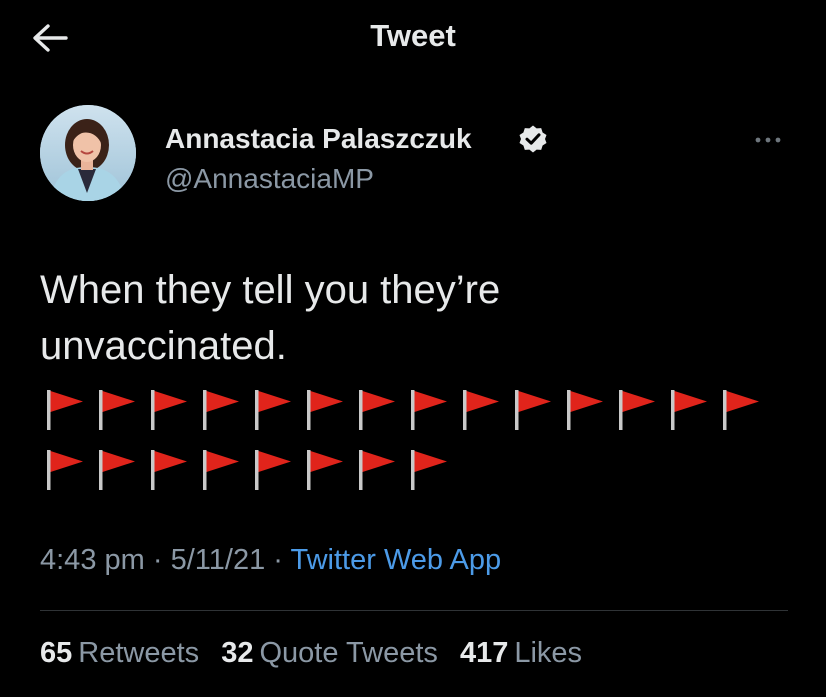 This screenshot has height=697, width=826. I want to click on avatar, so click(88, 153).